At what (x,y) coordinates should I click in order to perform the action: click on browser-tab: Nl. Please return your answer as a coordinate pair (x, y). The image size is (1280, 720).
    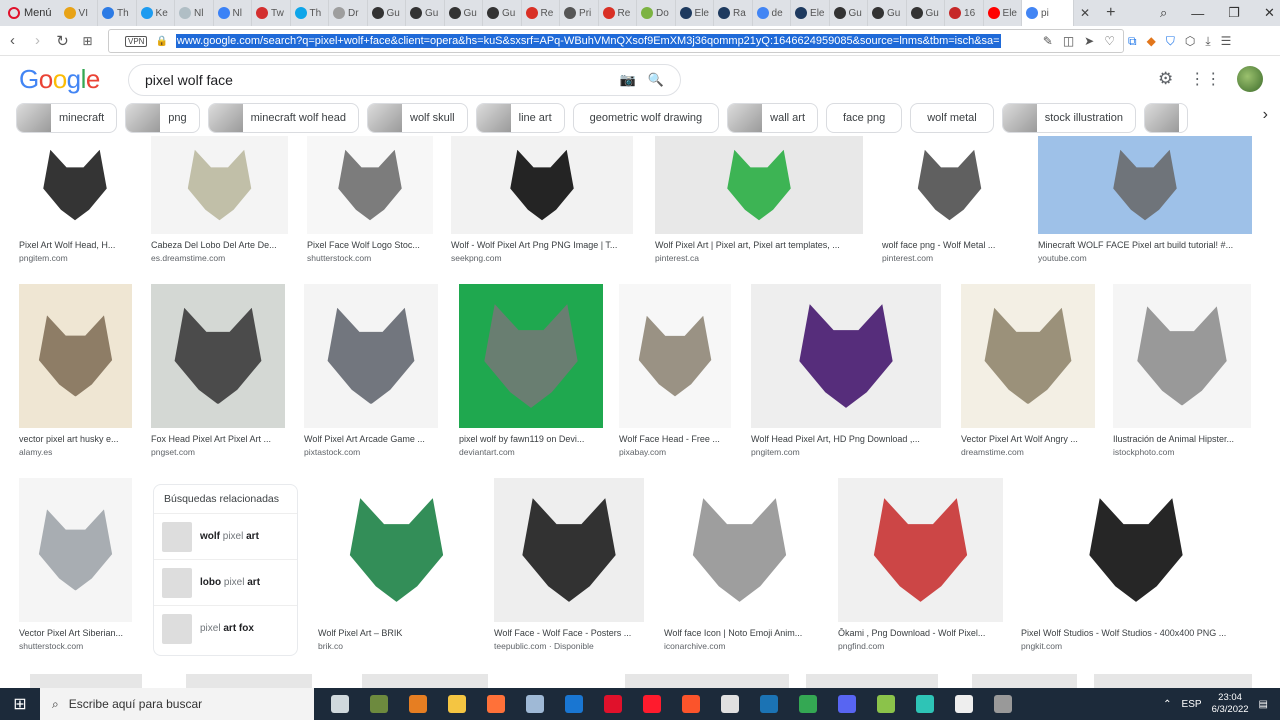
    Looking at the image, I should click on (233, 13).